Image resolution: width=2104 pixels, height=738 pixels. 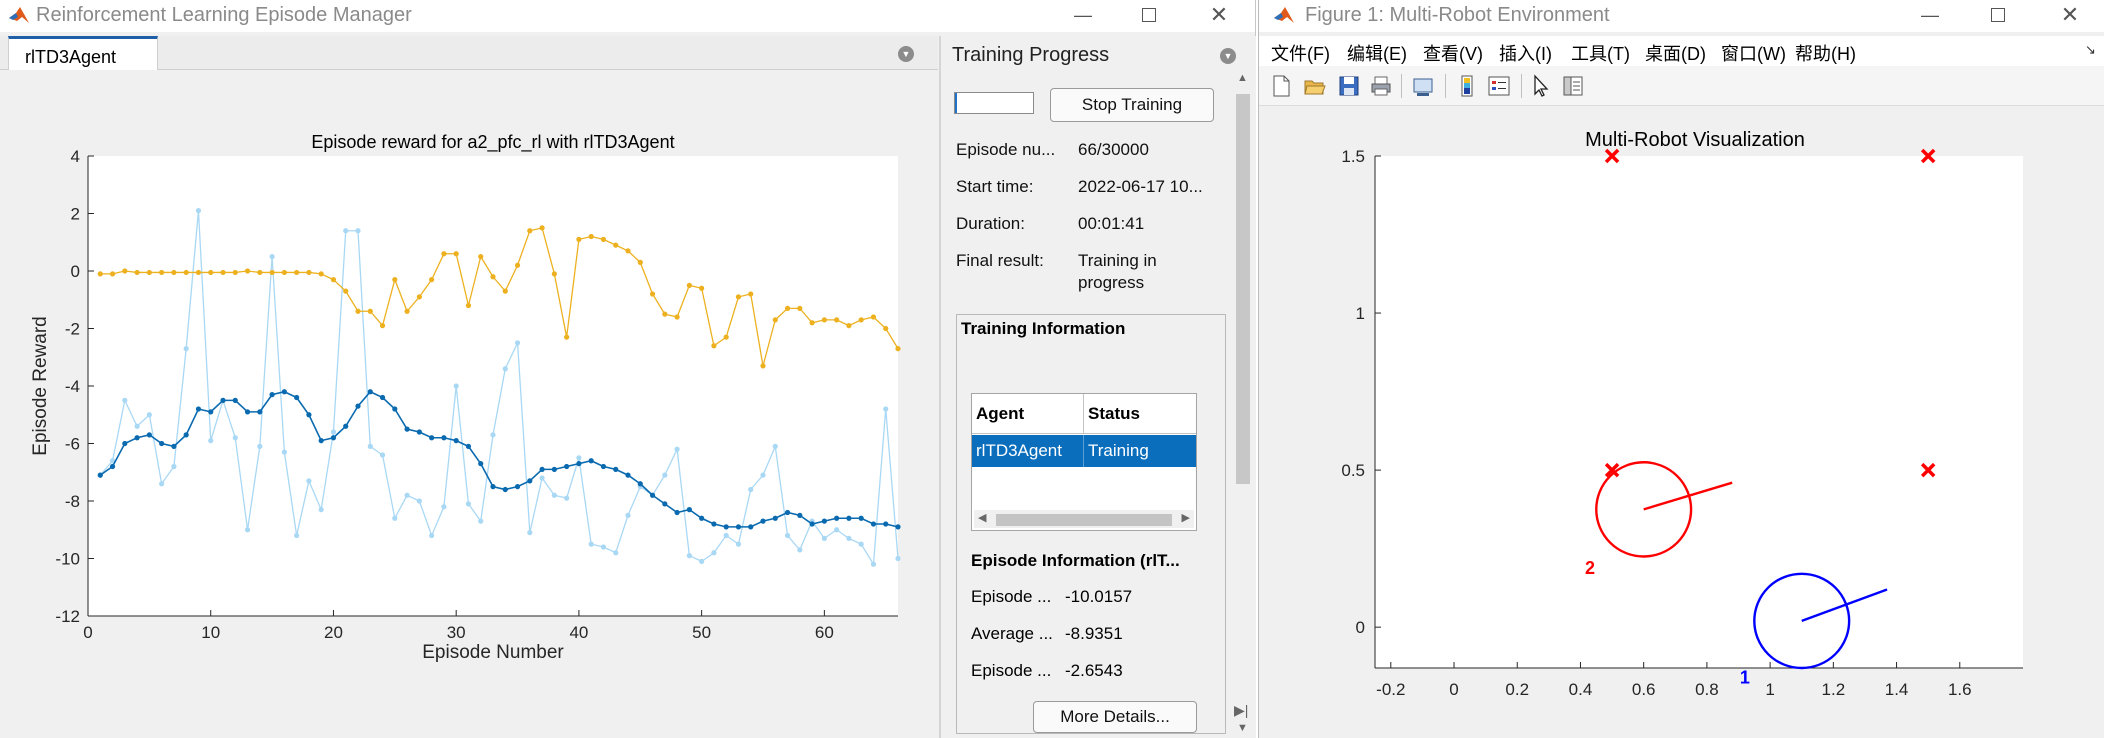 I want to click on panel-divider, so click(x=940, y=387).